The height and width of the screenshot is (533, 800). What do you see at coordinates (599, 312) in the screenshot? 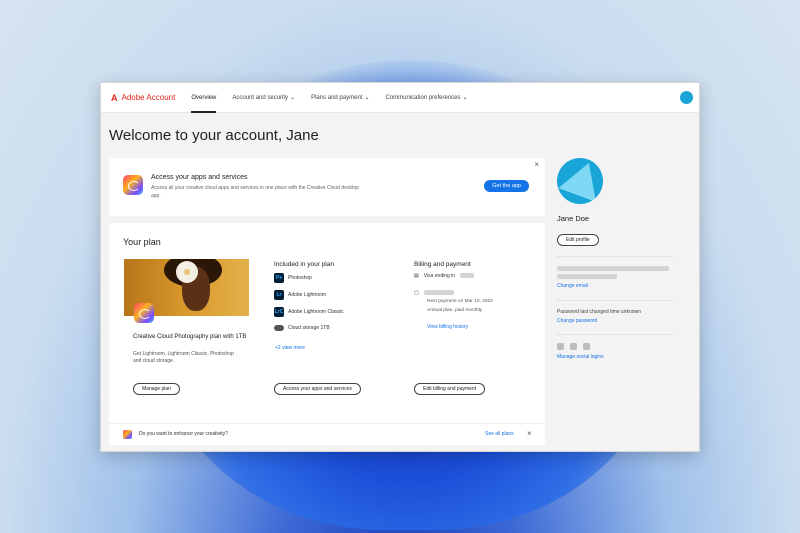
I see `password-status: Password last changed time unknown` at bounding box center [599, 312].